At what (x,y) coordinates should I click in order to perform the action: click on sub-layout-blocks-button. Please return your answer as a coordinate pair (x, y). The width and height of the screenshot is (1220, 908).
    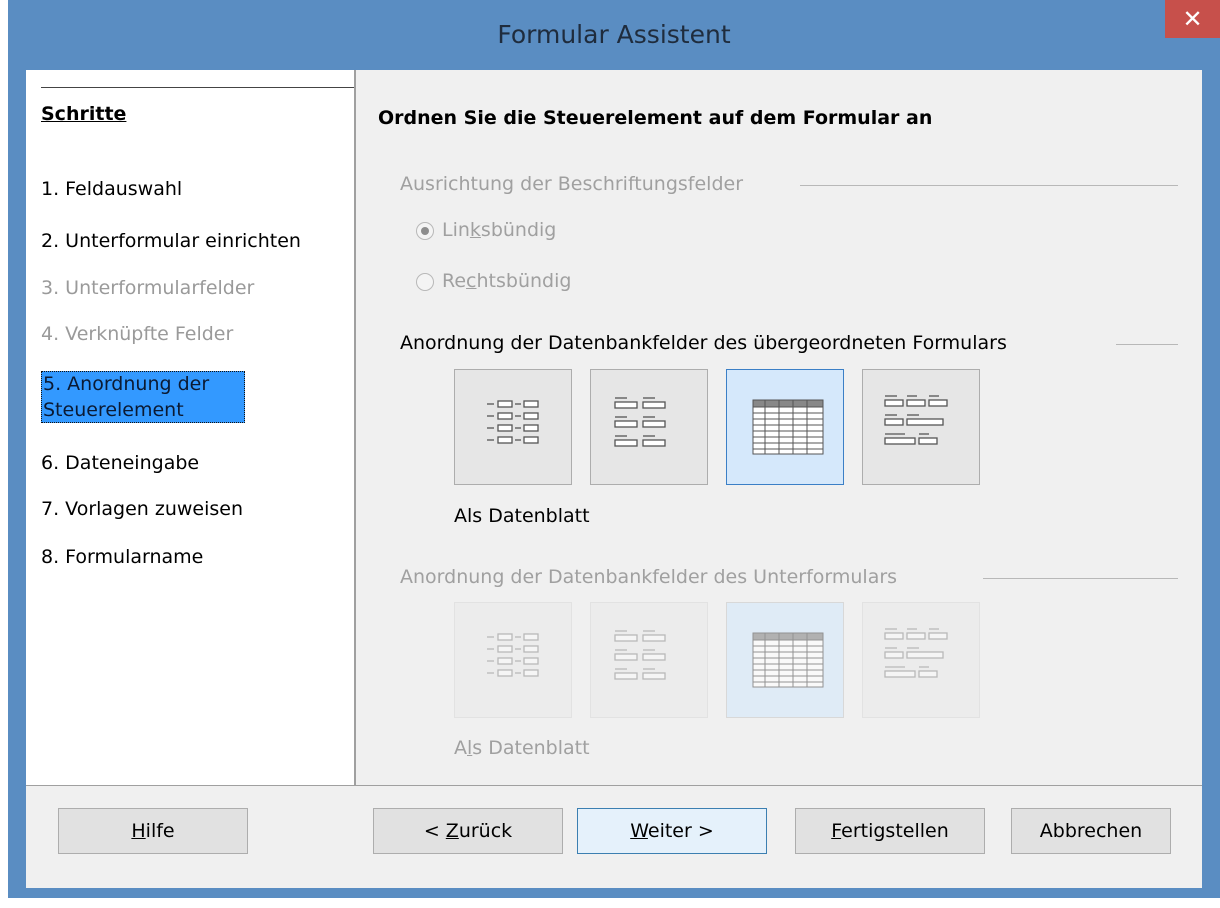
    Looking at the image, I should click on (921, 660).